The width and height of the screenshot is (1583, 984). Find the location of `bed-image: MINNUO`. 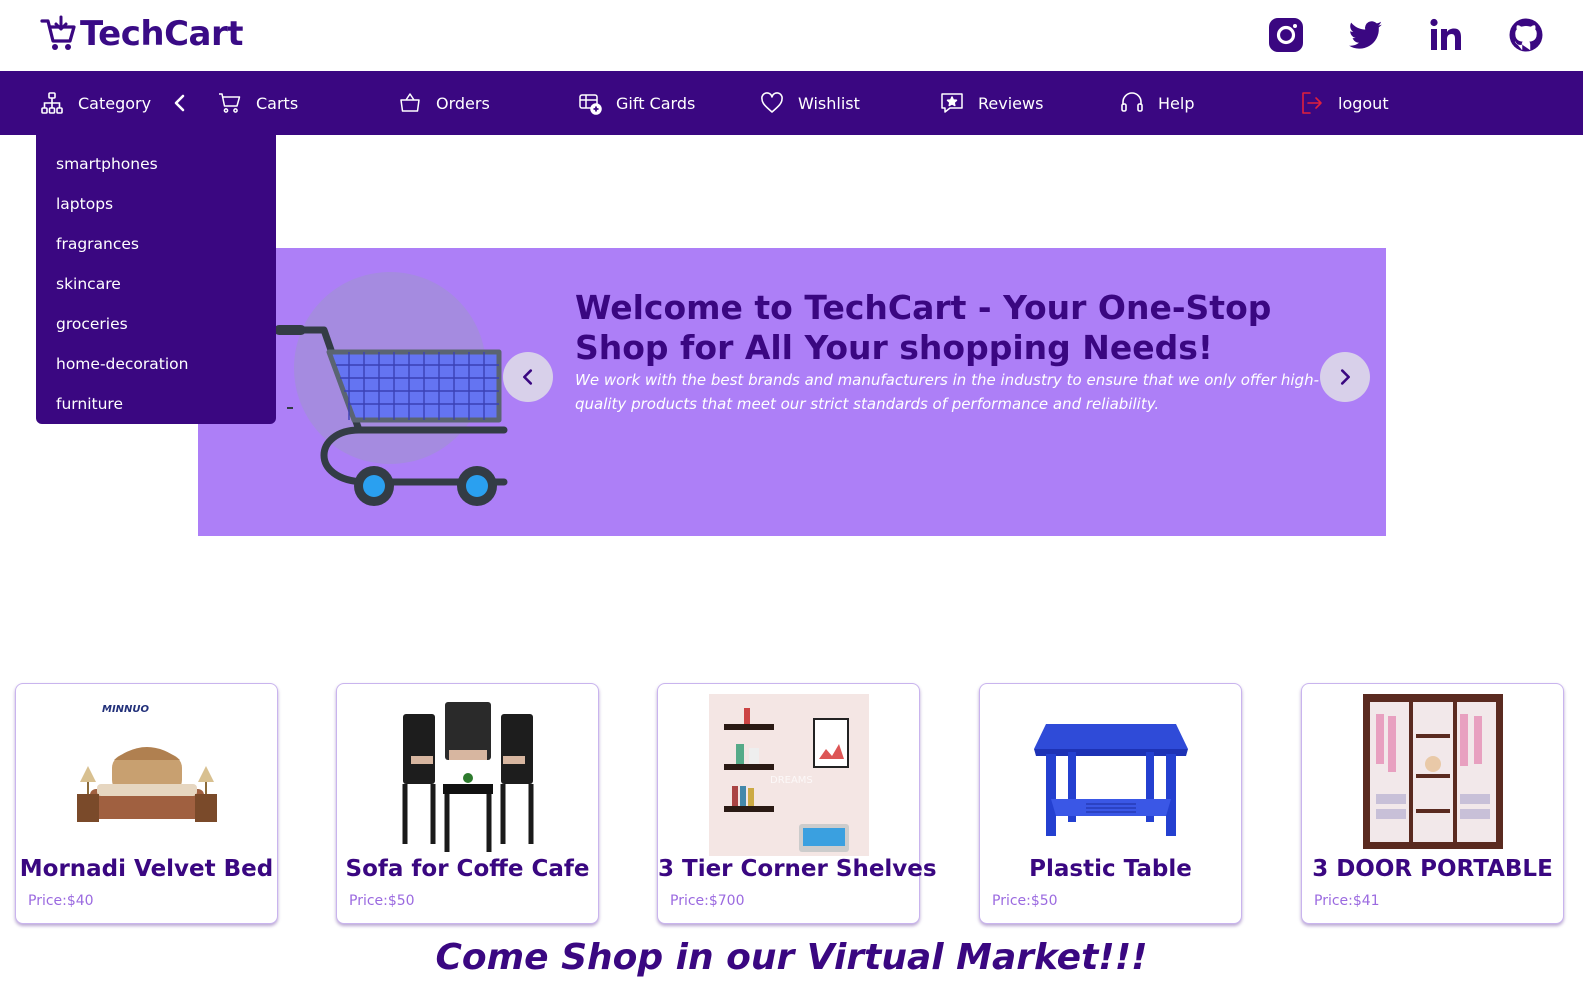

bed-image: MINNUO is located at coordinates (146, 763).